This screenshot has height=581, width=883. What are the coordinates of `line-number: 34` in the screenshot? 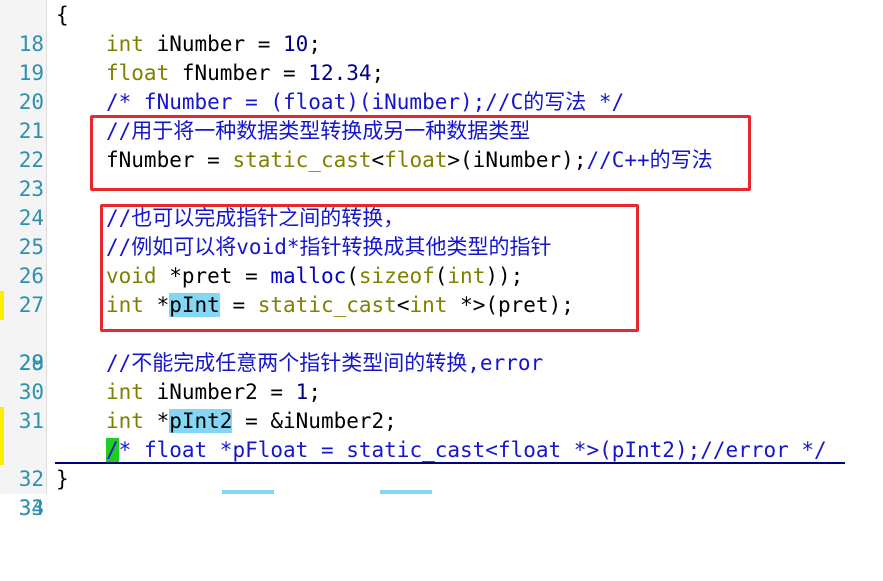 It's located at (31, 508).